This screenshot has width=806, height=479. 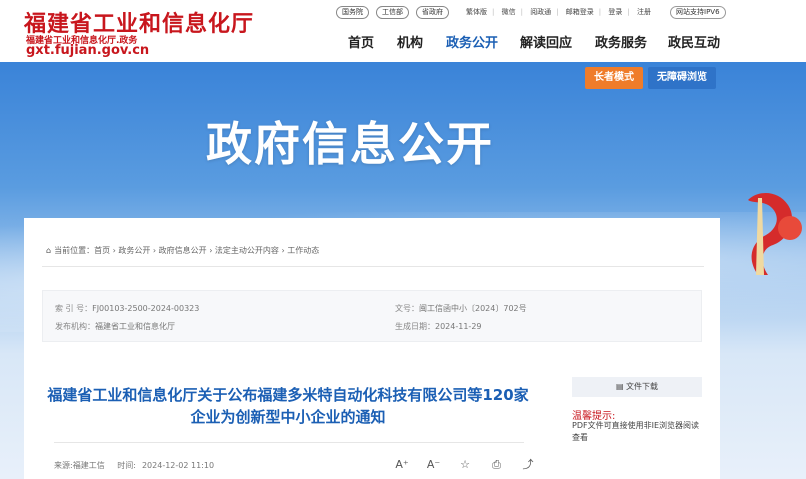 What do you see at coordinates (621, 41) in the screenshot?
I see `nav-services: 政务服务` at bounding box center [621, 41].